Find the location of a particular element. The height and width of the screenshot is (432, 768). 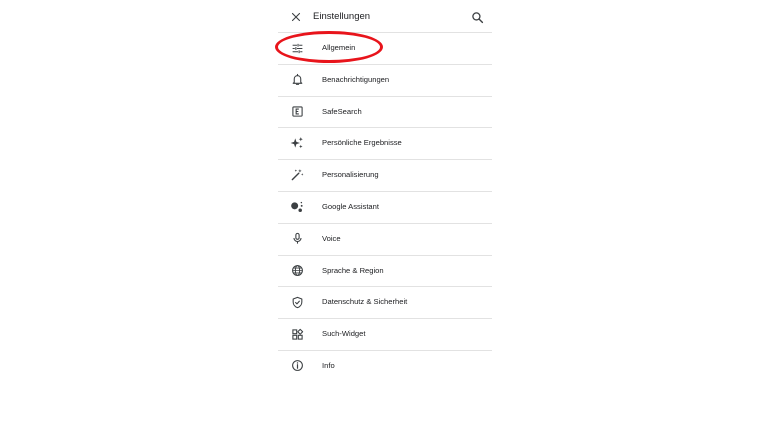

menu-item-voice: Voice is located at coordinates (385, 240).